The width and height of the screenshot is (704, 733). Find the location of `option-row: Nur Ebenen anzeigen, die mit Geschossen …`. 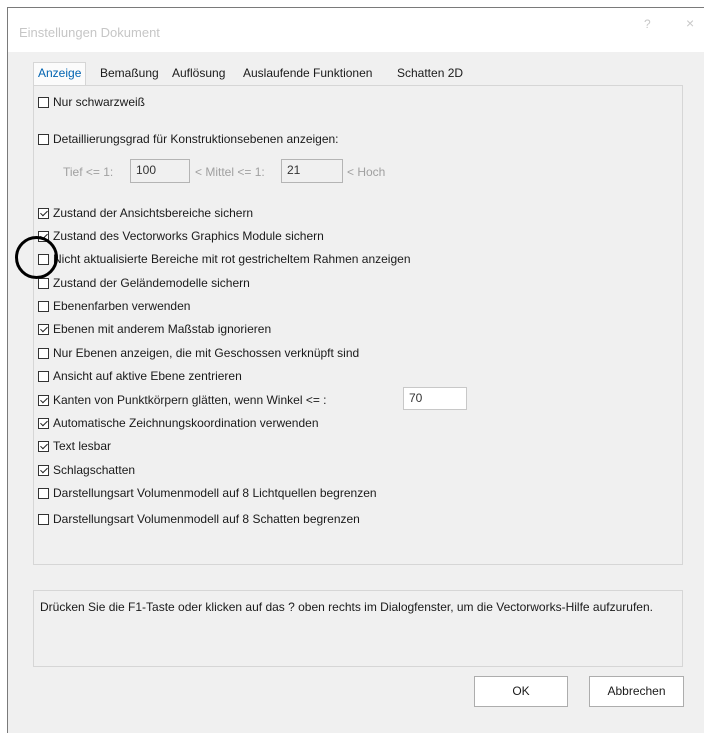

option-row: Nur Ebenen anzeigen, die mit Geschossen … is located at coordinates (198, 353).